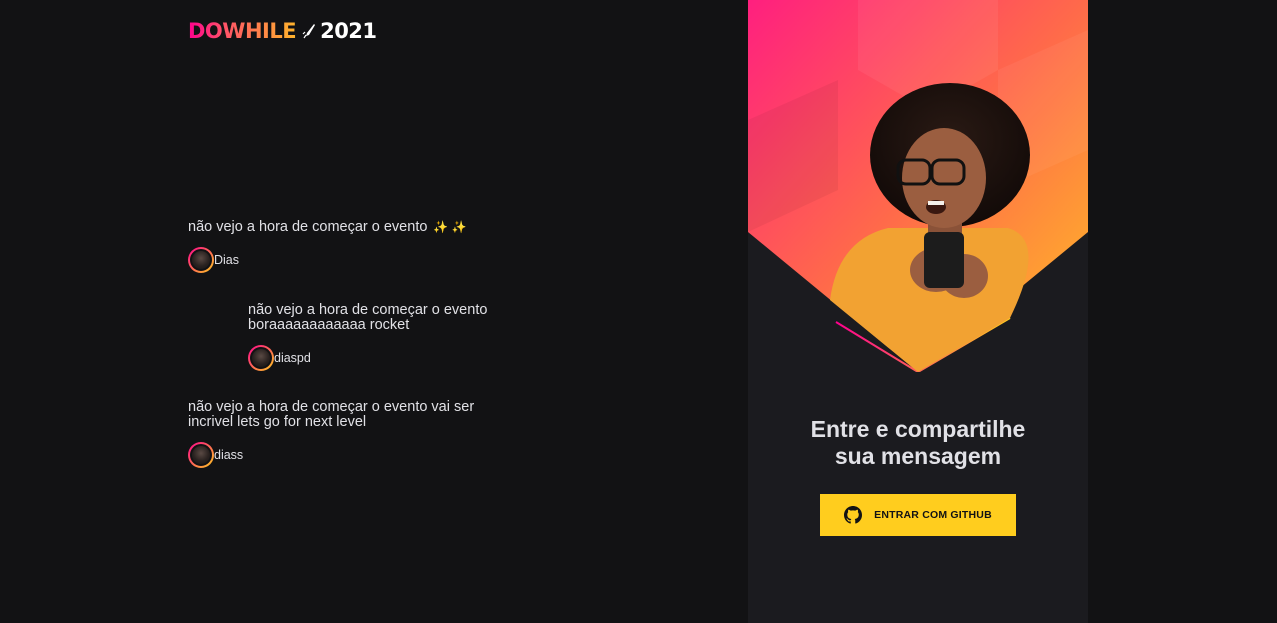 This screenshot has width=1277, height=623. I want to click on user-name: Dias, so click(227, 260).